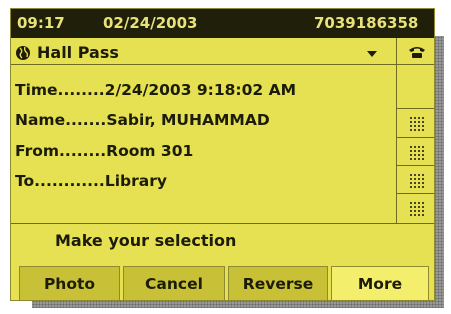 The height and width of the screenshot is (314, 451). I want to click on photo-softkey: Photo, so click(69, 283).